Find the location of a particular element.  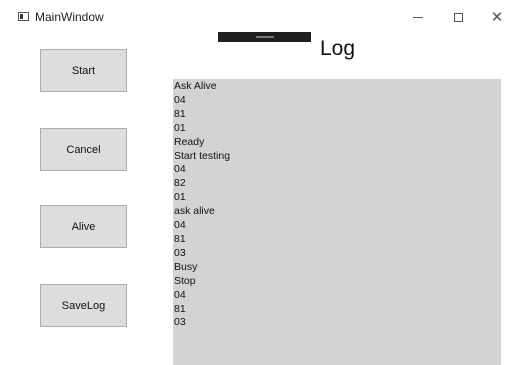

log-line: Start testing is located at coordinates (202, 155).